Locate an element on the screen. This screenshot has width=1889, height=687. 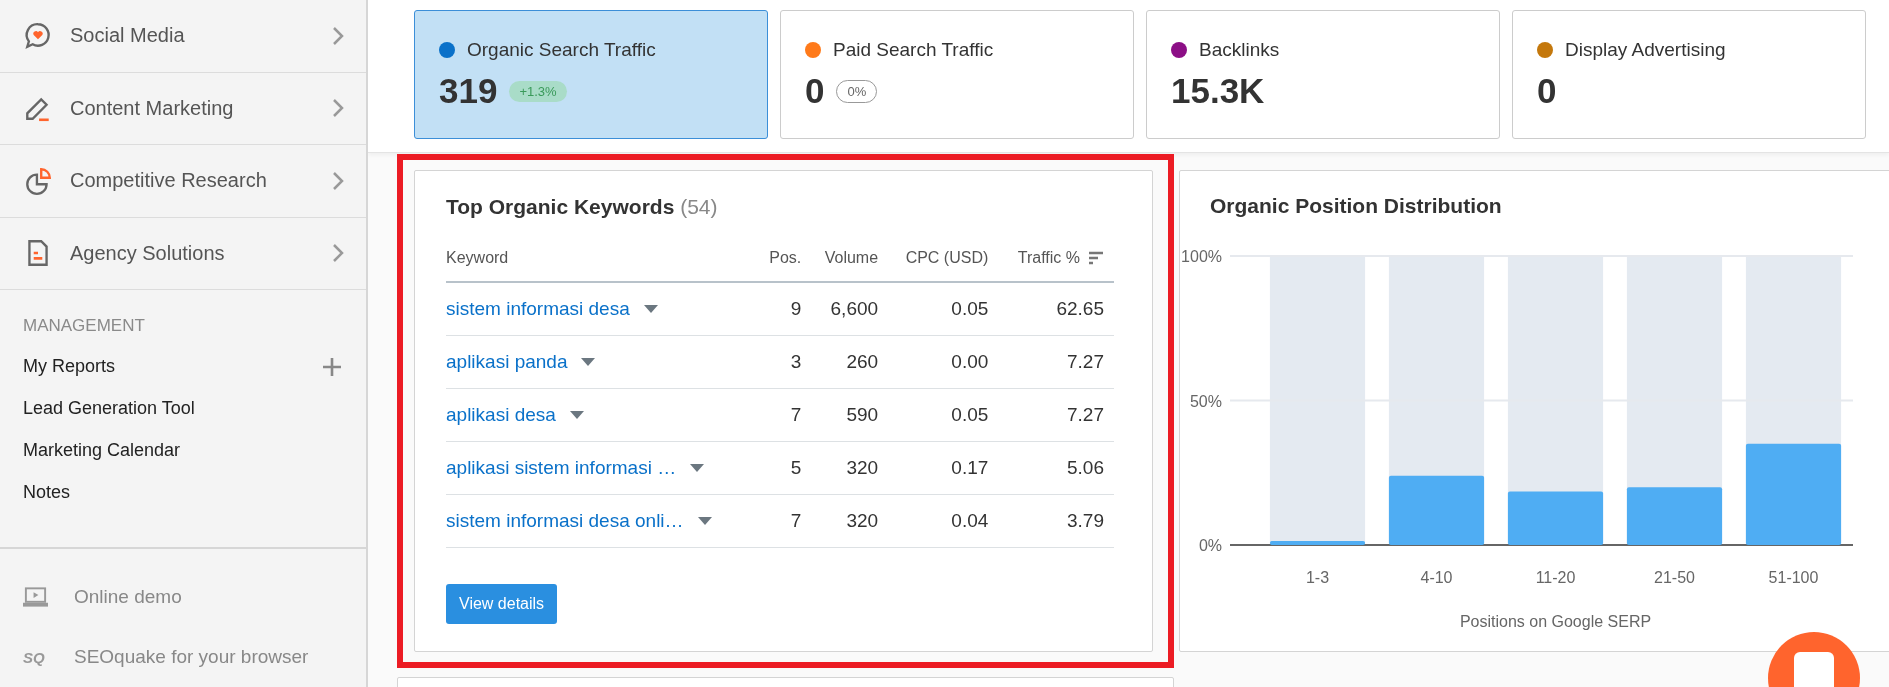
table-cell: 62.65 is located at coordinates (1080, 308).